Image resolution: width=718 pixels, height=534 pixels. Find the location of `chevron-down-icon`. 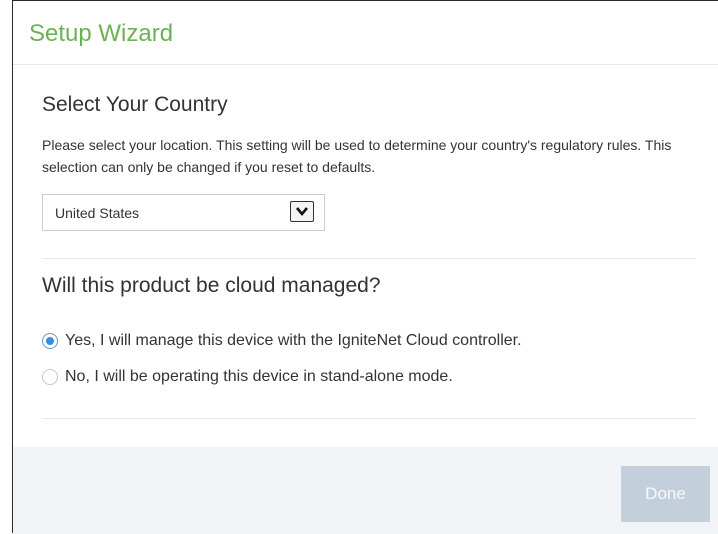

chevron-down-icon is located at coordinates (302, 211).